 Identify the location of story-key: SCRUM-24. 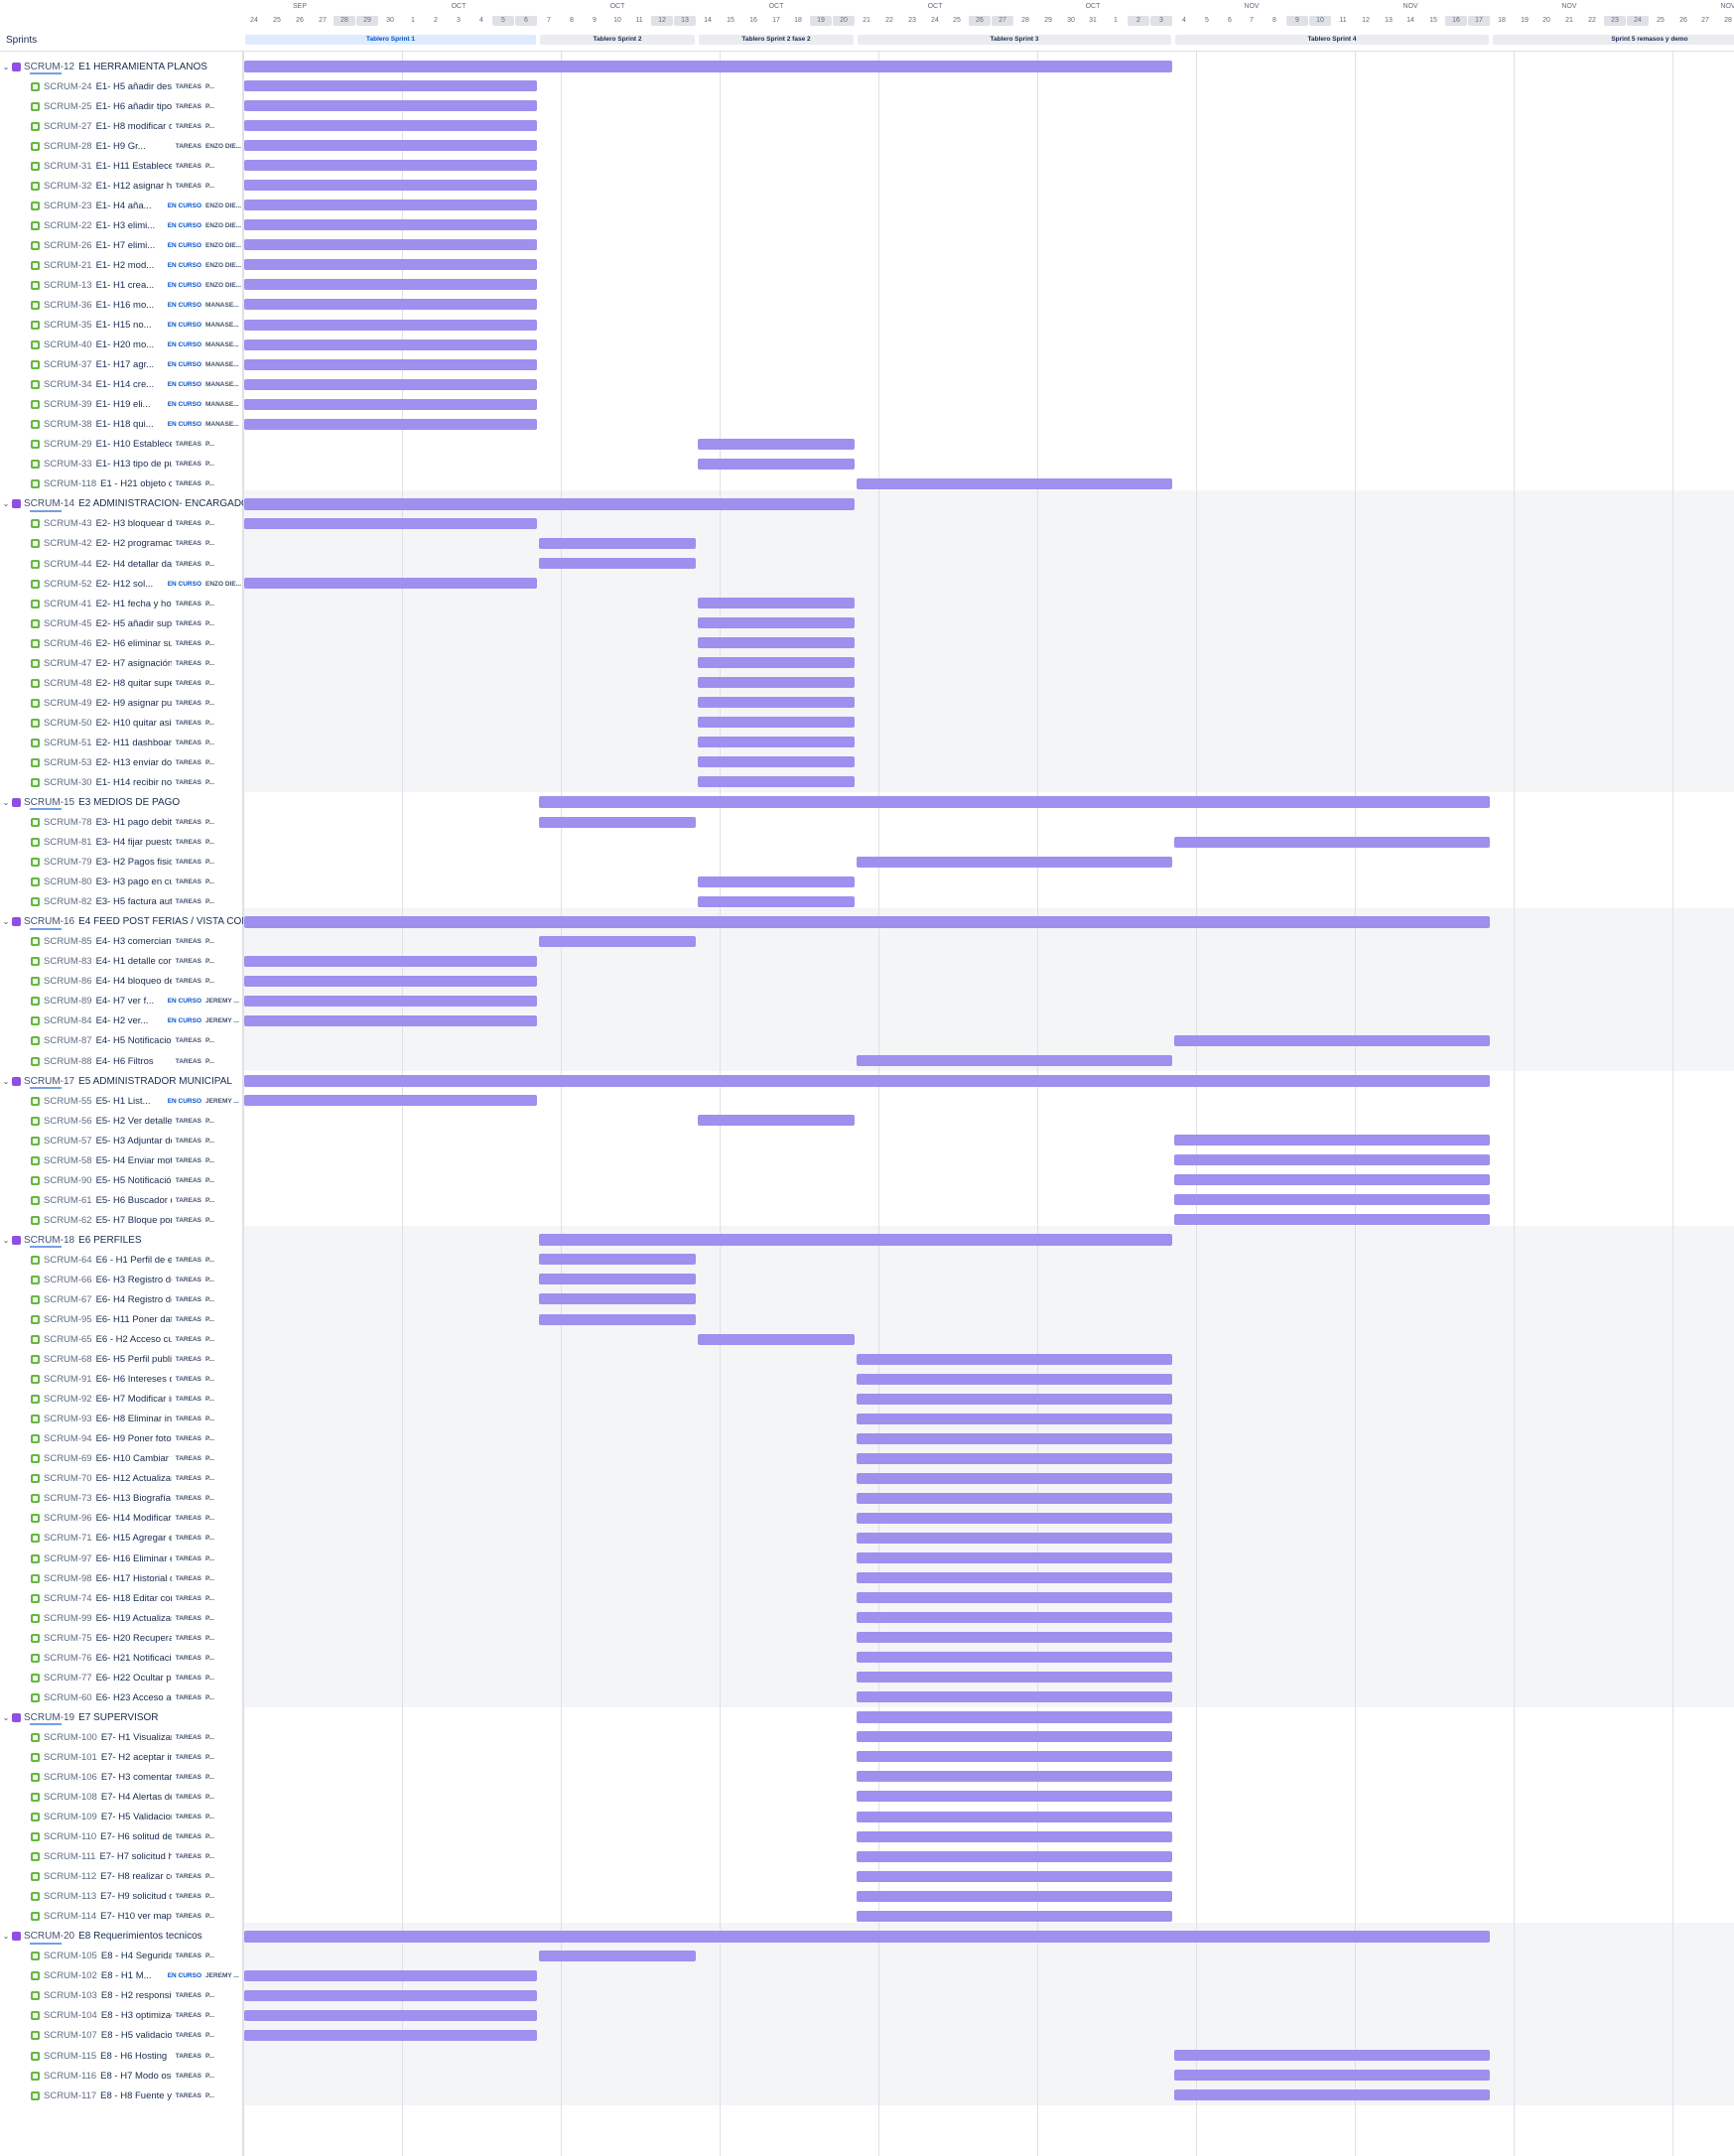
(68, 86).